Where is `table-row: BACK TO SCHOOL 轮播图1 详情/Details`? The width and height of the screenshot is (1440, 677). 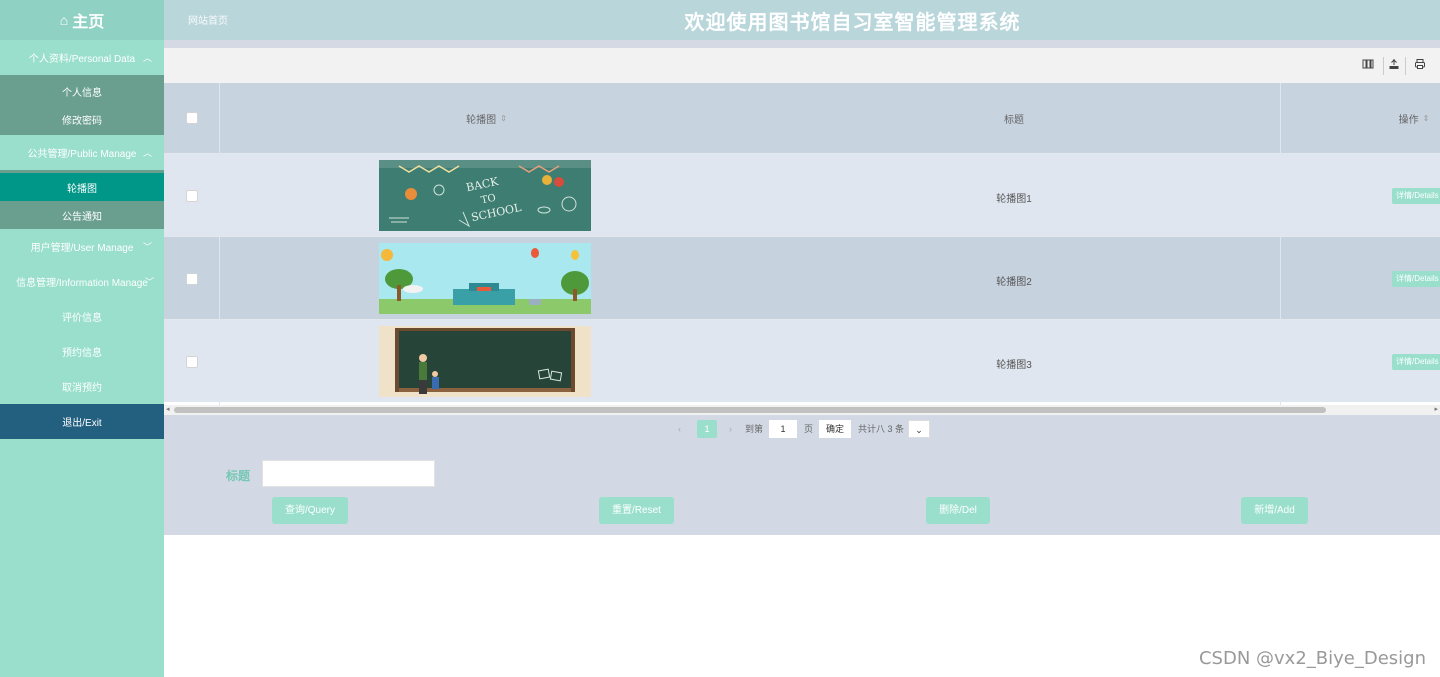 table-row: BACK TO SCHOOL 轮播图1 详情/Details is located at coordinates (802, 194).